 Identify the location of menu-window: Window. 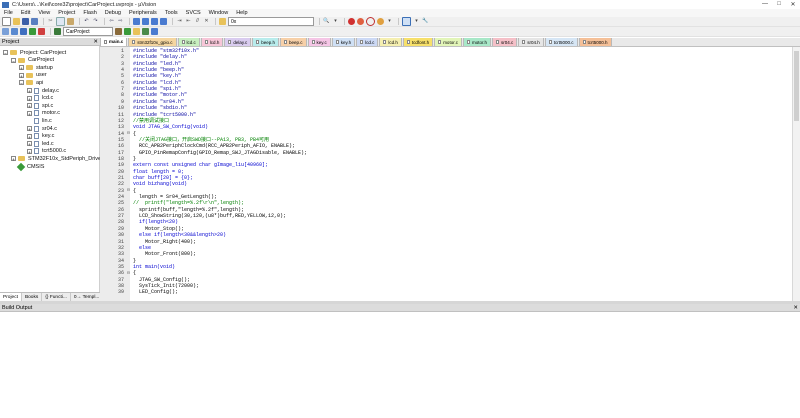
(219, 13).